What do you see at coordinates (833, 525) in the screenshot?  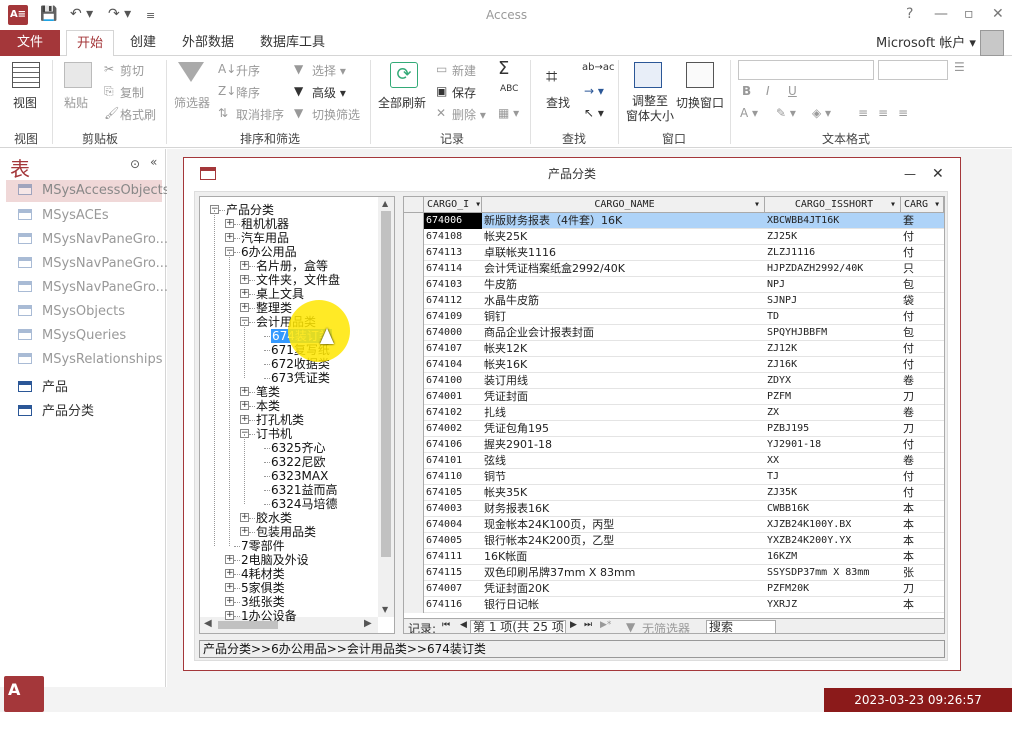 I see `cell-cargo-isshort: XJZB24K100Y.BX` at bounding box center [833, 525].